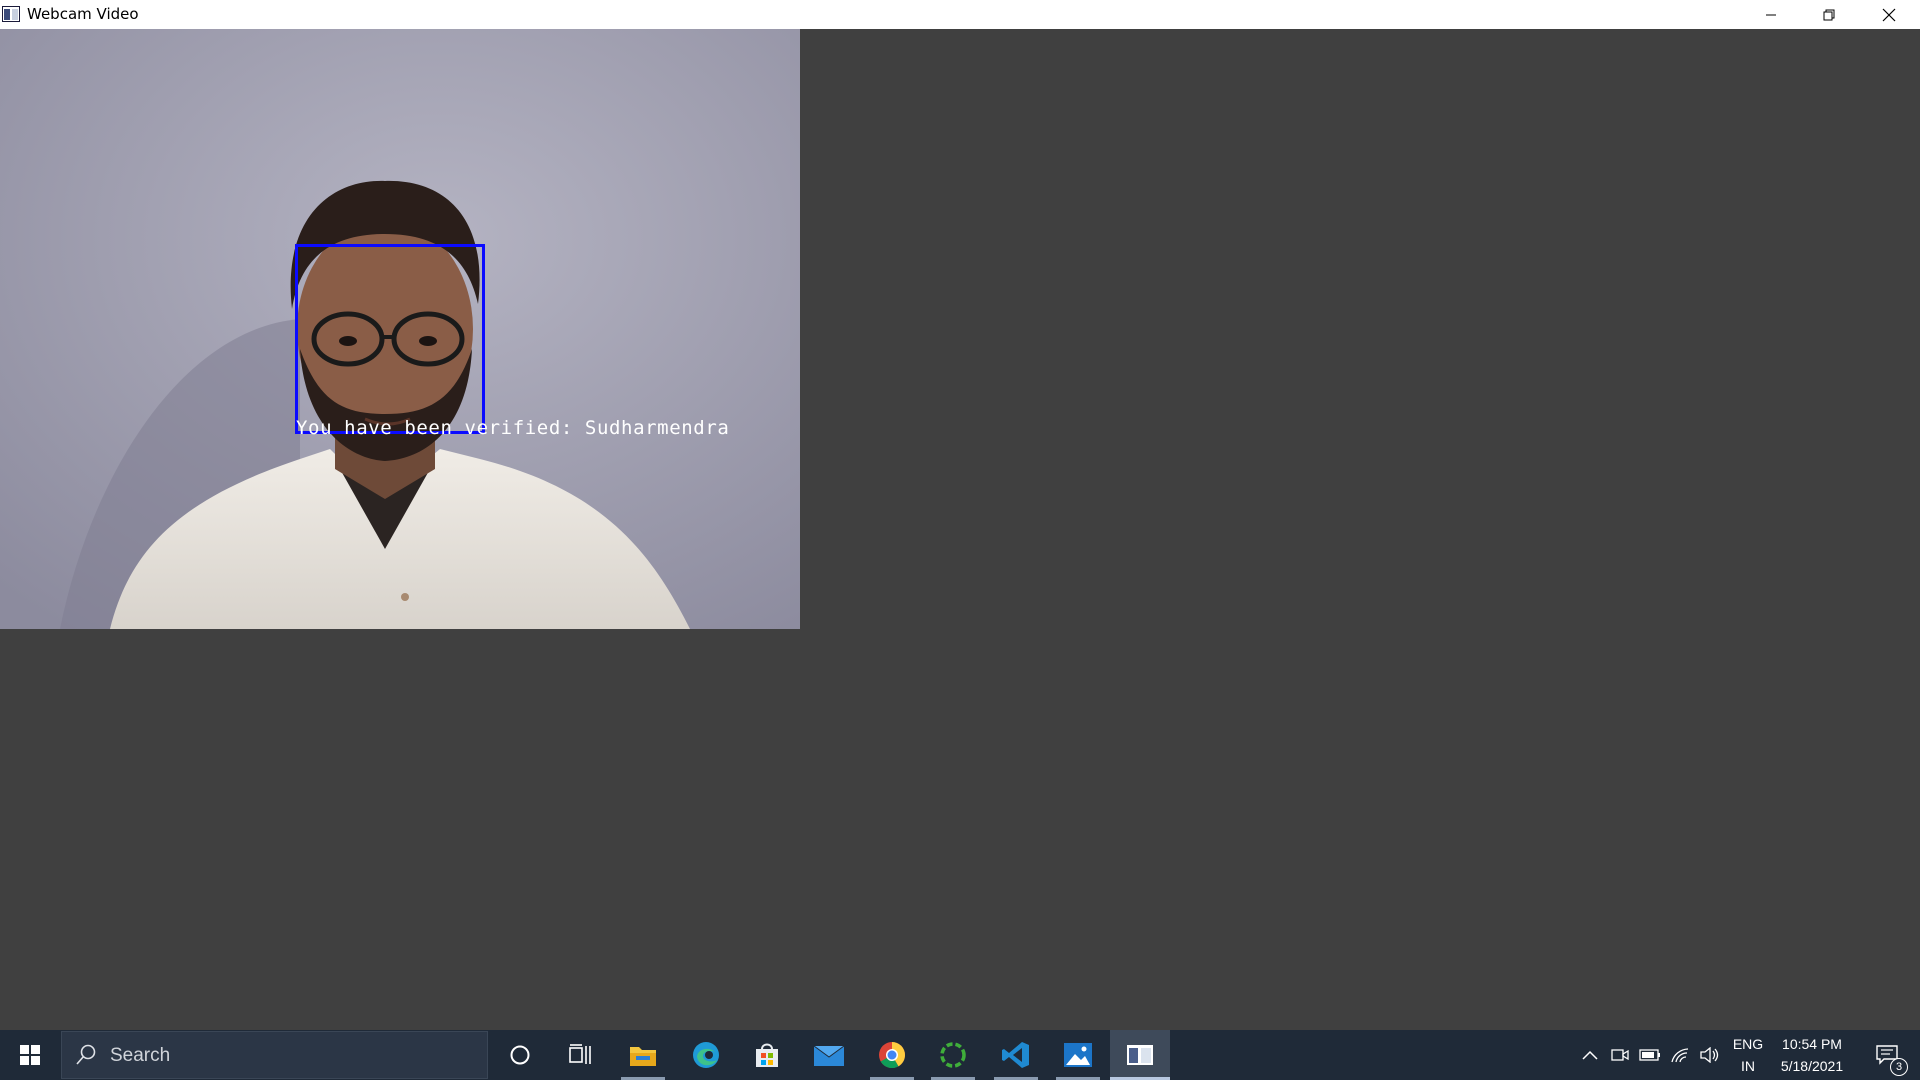  Describe the element at coordinates (1812, 1044) in the screenshot. I see `clock-time: 10:54 PM` at that location.